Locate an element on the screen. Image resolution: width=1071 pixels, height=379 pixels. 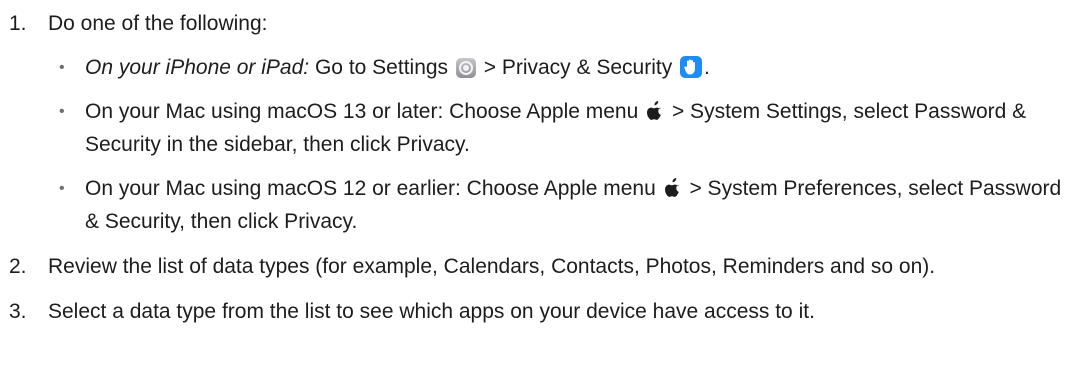
step-number: 3. is located at coordinates (18, 311).